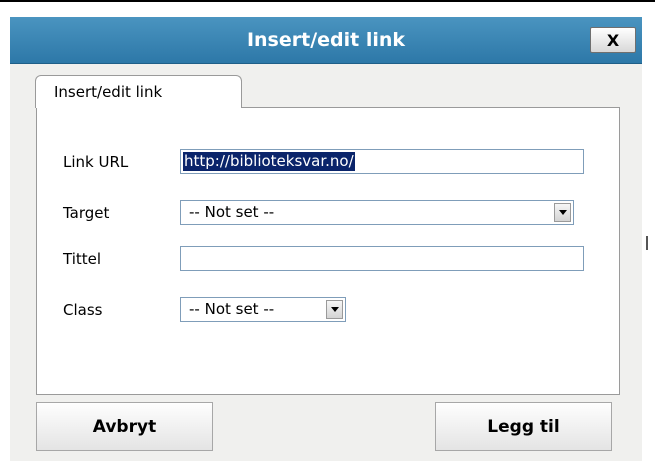  I want to click on class-label: Class, so click(83, 310).